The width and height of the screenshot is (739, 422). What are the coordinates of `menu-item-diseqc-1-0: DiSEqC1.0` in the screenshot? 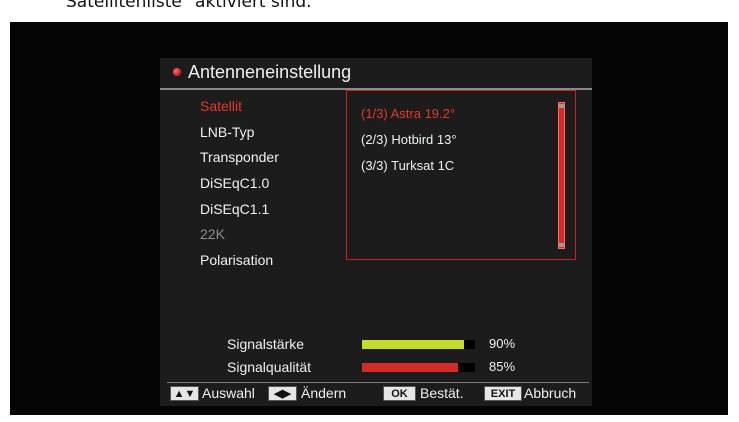 It's located at (270, 184).